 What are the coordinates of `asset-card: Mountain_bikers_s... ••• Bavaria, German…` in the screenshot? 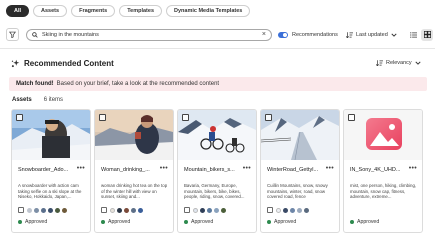 It's located at (217, 171).